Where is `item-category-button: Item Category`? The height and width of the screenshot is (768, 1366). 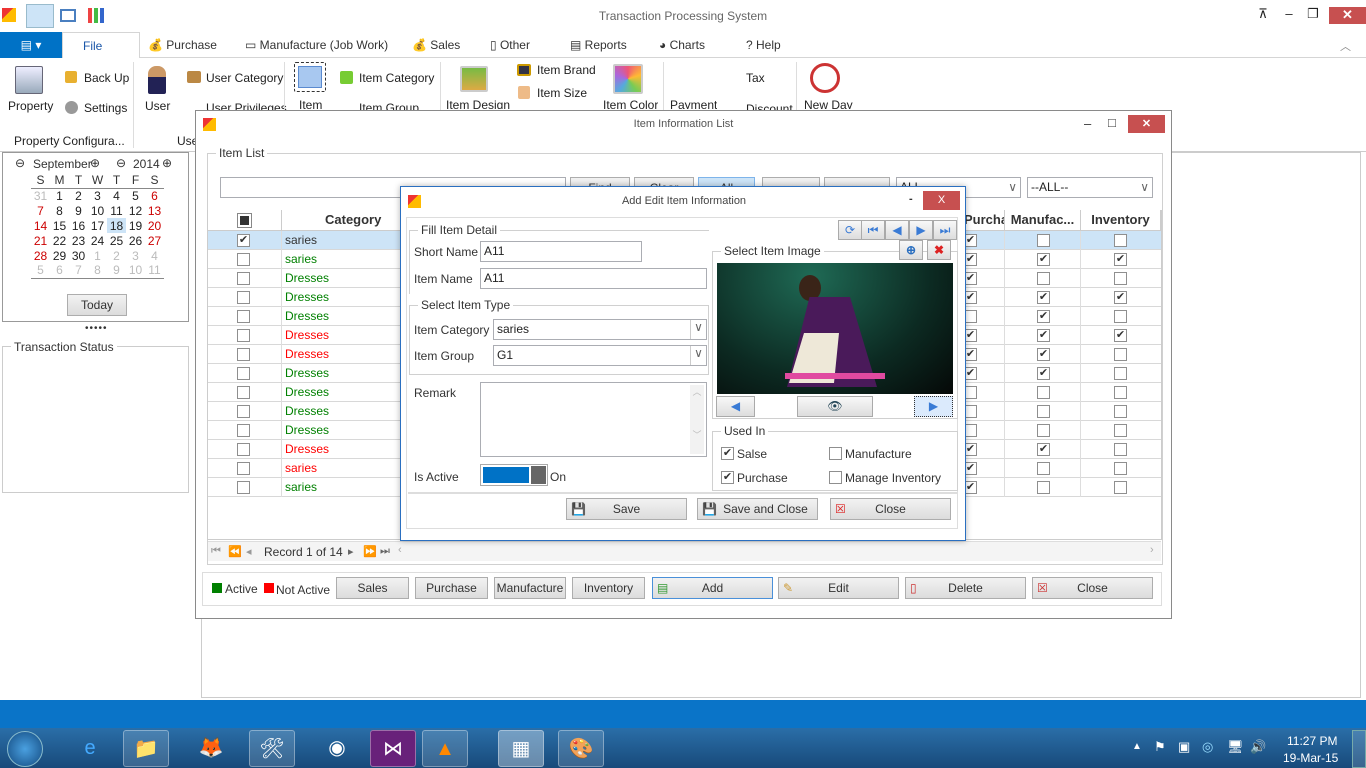
item-category-button: Item Category is located at coordinates (396, 78).